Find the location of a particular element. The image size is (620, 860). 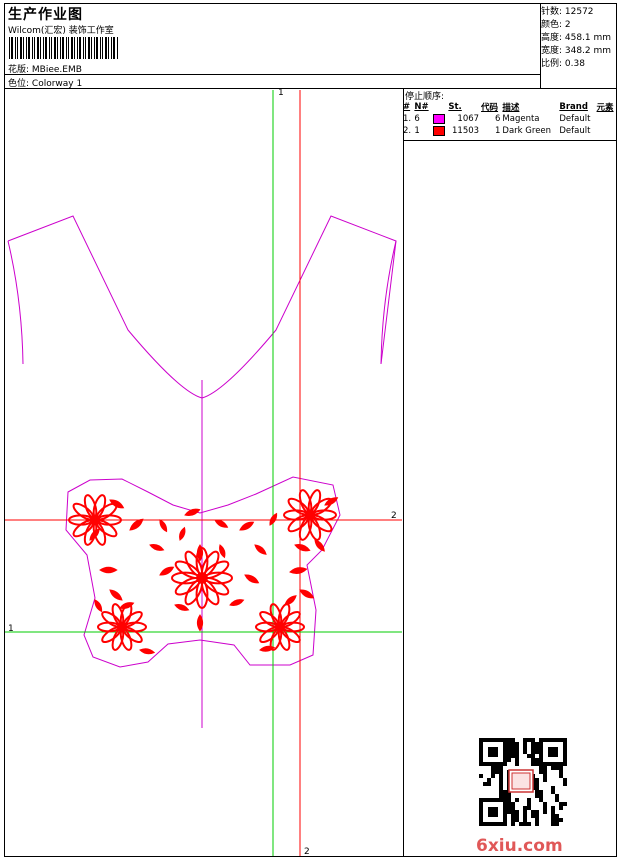

guide-label-h2: 2 is located at coordinates (394, 516).